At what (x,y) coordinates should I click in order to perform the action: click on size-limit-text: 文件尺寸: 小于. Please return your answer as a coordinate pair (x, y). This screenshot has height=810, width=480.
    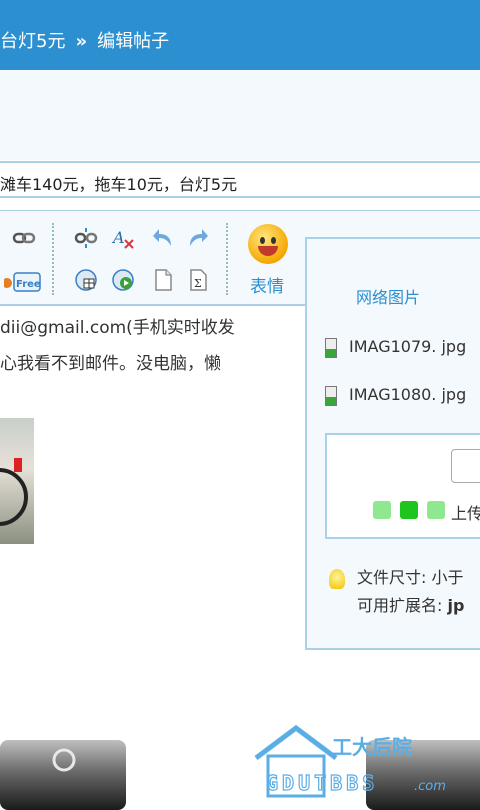
    Looking at the image, I should click on (410, 577).